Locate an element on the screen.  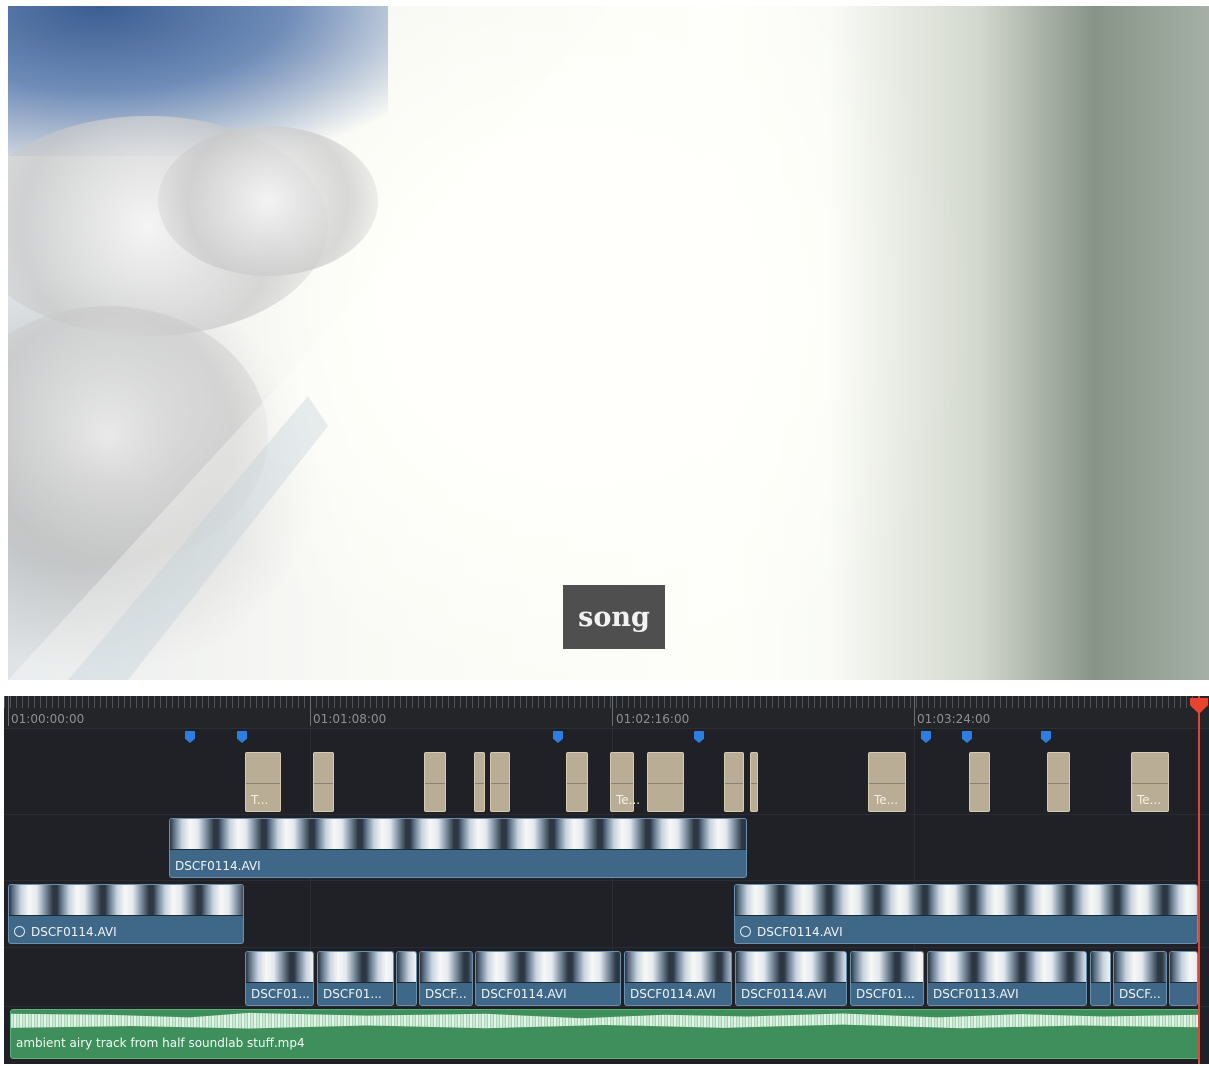
title-overlay: song is located at coordinates (614, 617).